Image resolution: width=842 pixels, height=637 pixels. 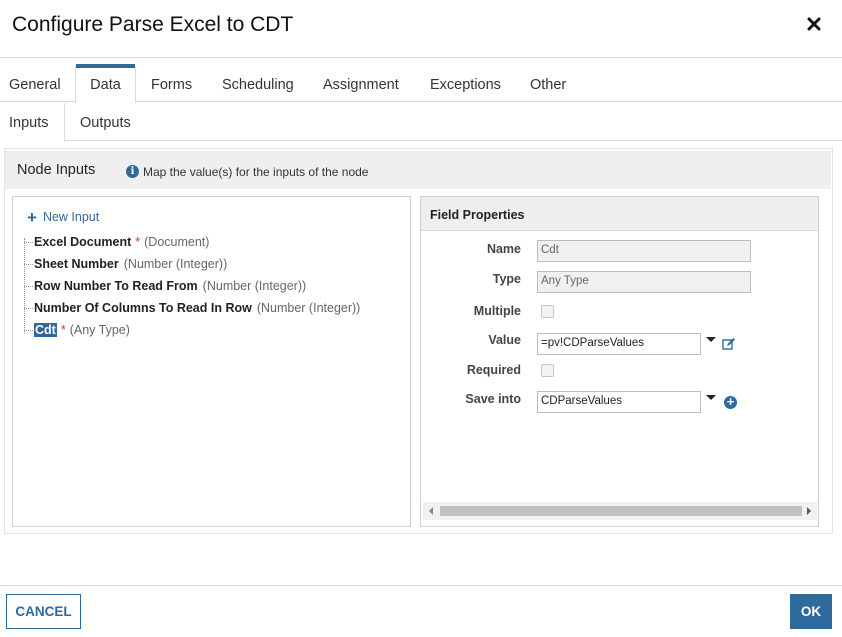 What do you see at coordinates (644, 282) in the screenshot?
I see `type-field: Any Type` at bounding box center [644, 282].